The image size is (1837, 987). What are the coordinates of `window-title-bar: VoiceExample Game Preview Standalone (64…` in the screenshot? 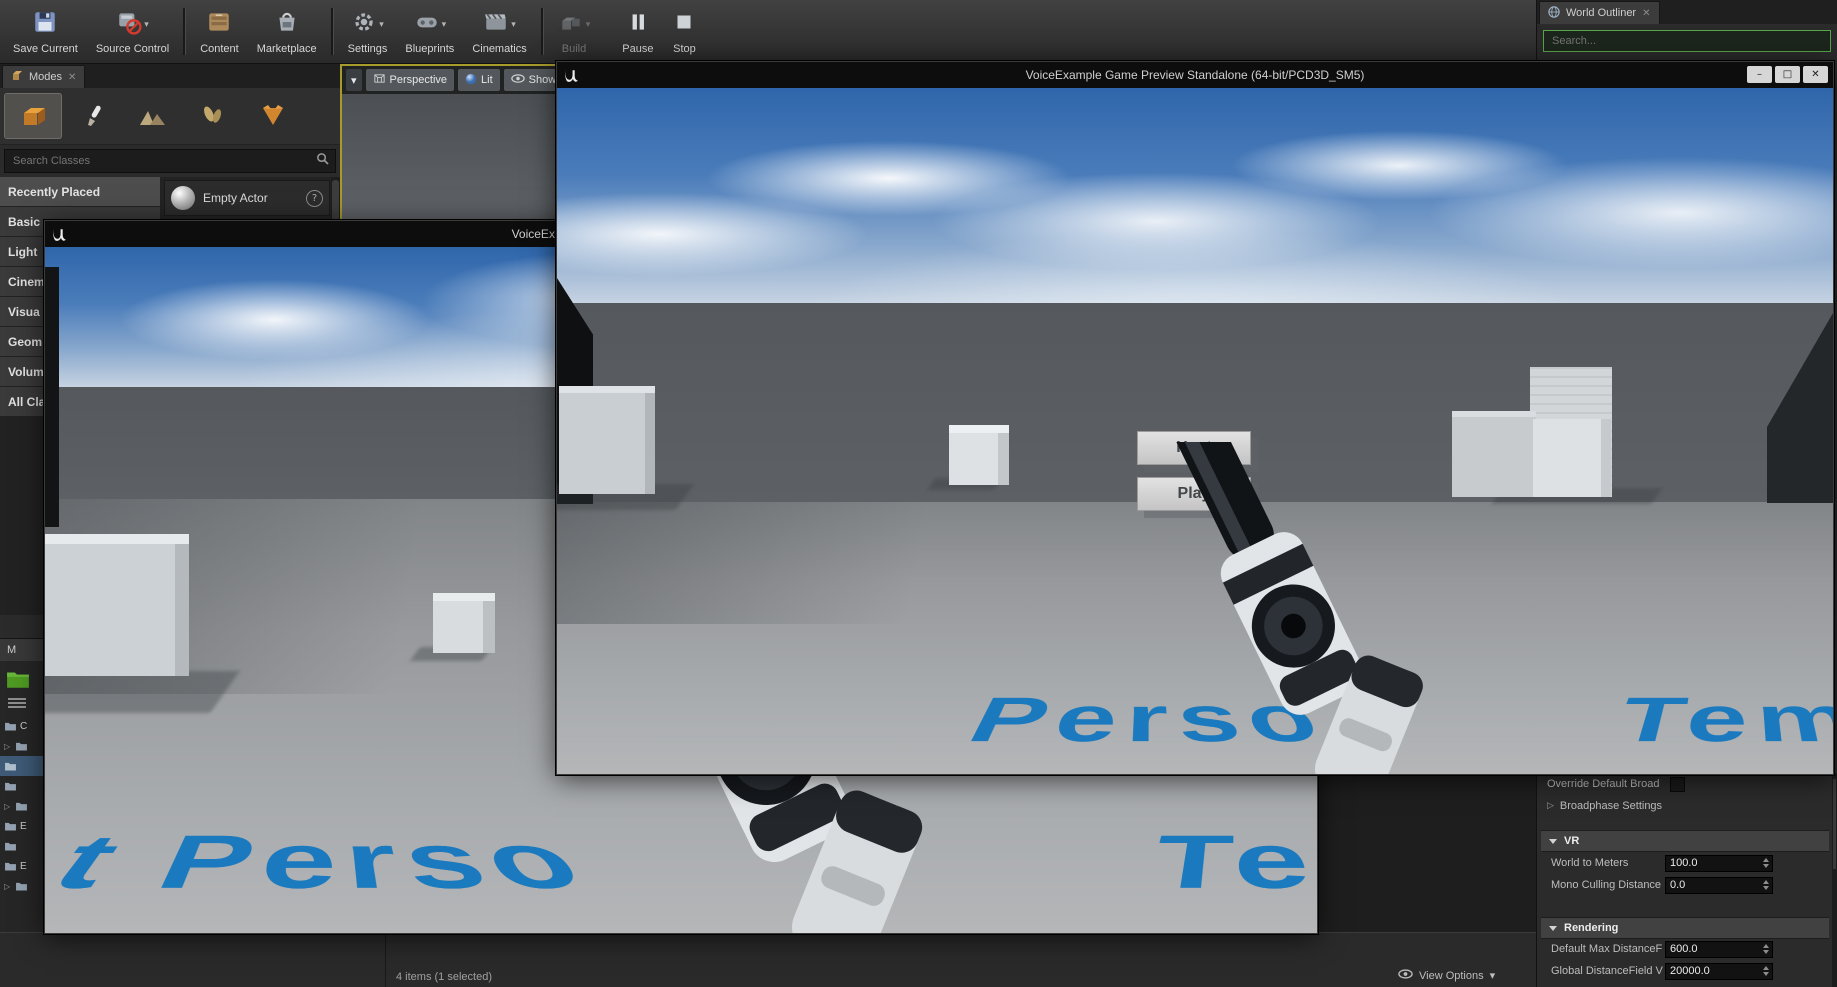 It's located at (1195, 75).